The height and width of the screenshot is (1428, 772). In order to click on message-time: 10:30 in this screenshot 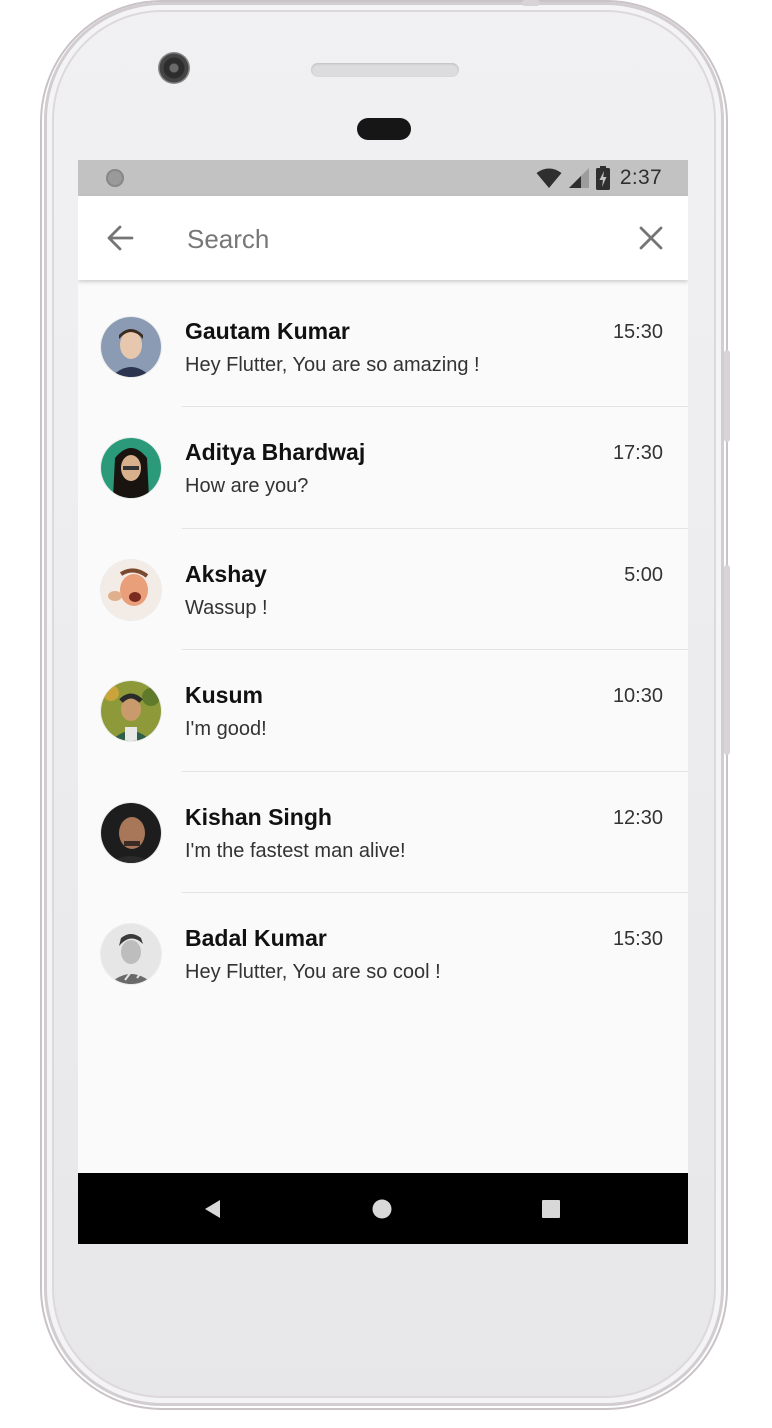, I will do `click(637, 696)`.